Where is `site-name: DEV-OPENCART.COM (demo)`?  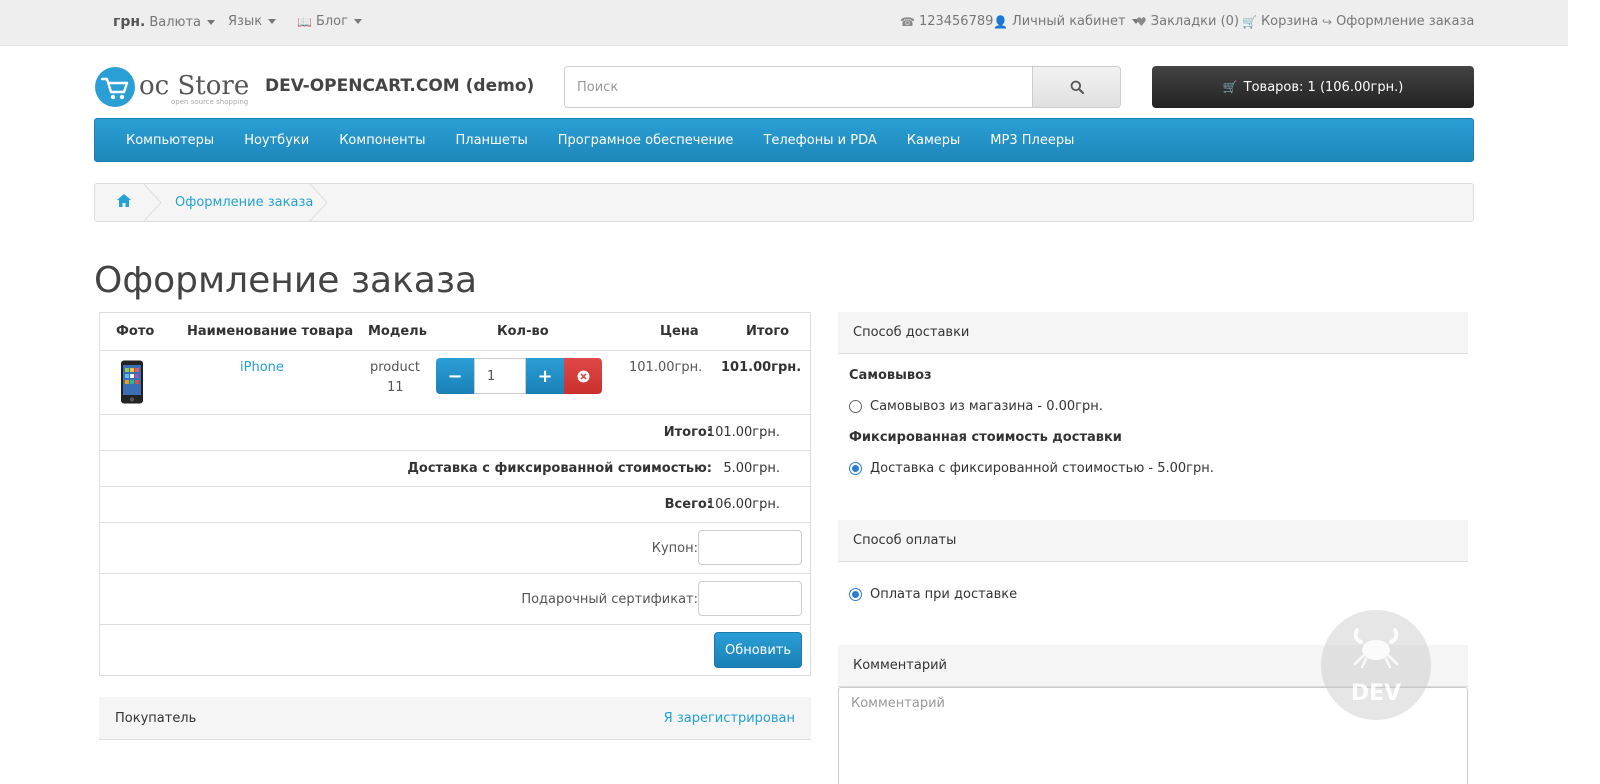 site-name: DEV-OPENCART.COM (demo) is located at coordinates (400, 86).